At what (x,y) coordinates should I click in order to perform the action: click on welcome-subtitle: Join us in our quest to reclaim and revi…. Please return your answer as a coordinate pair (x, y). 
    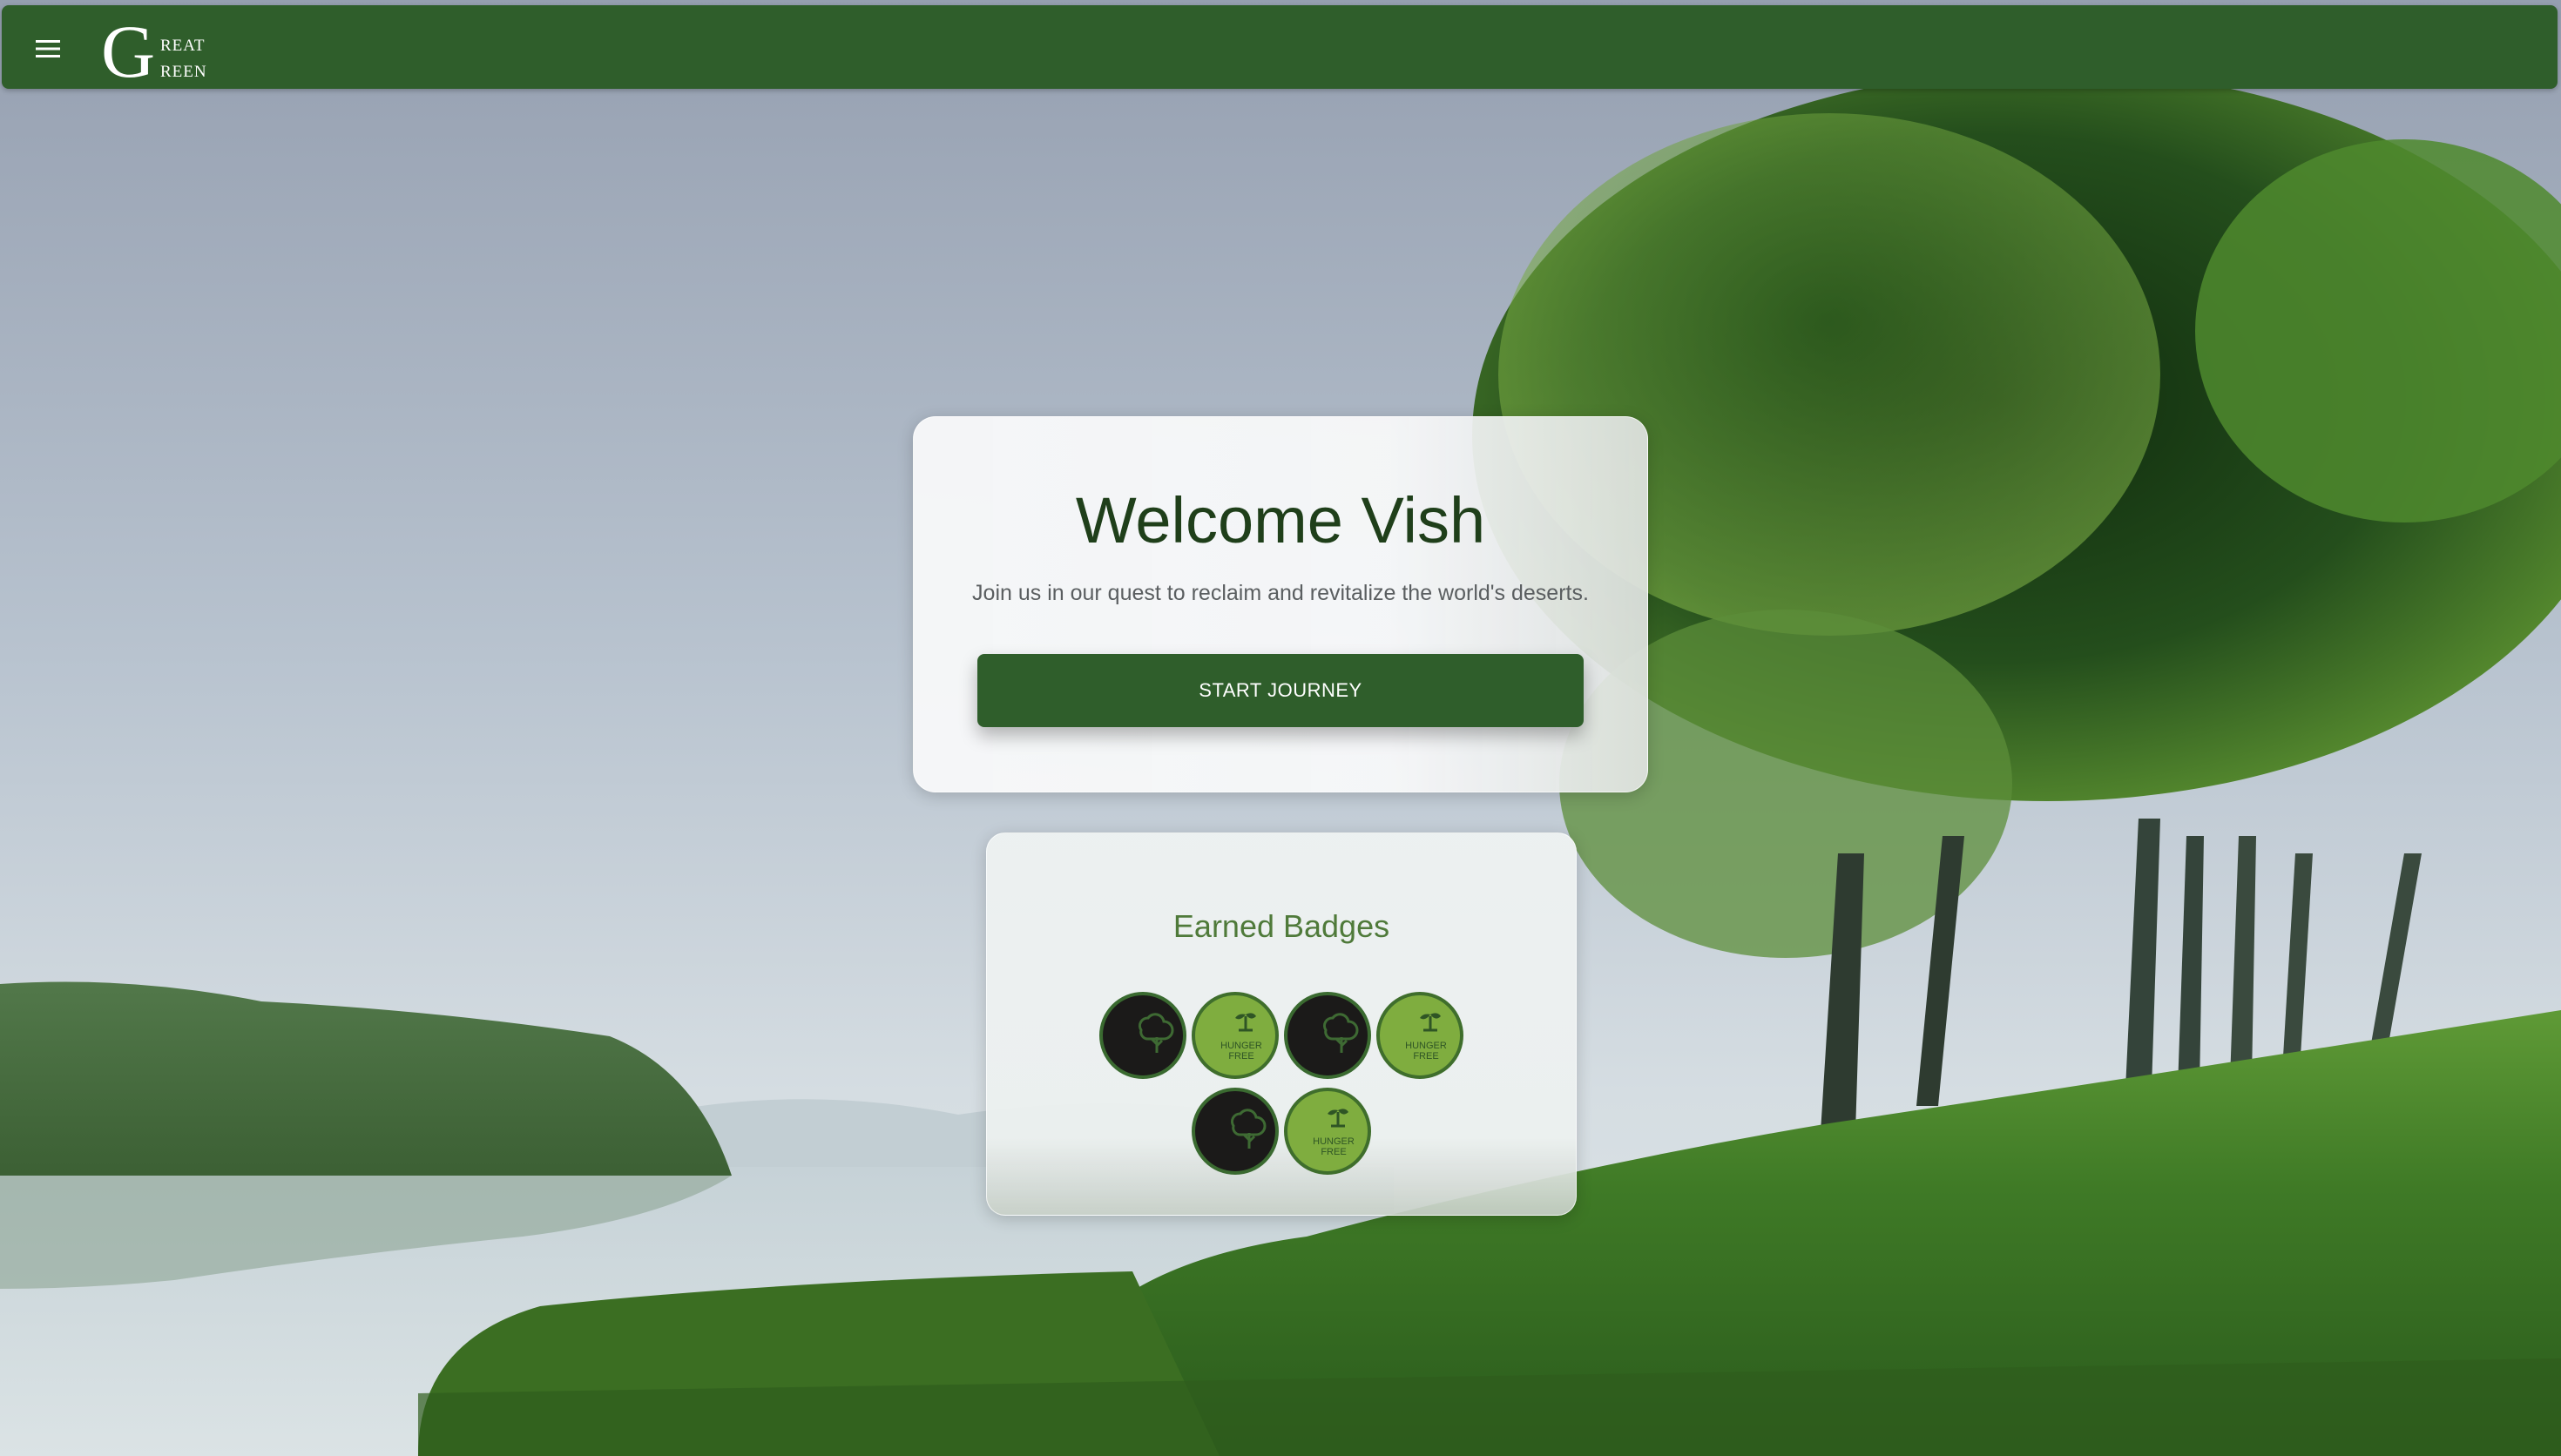
    Looking at the image, I should click on (1280, 593).